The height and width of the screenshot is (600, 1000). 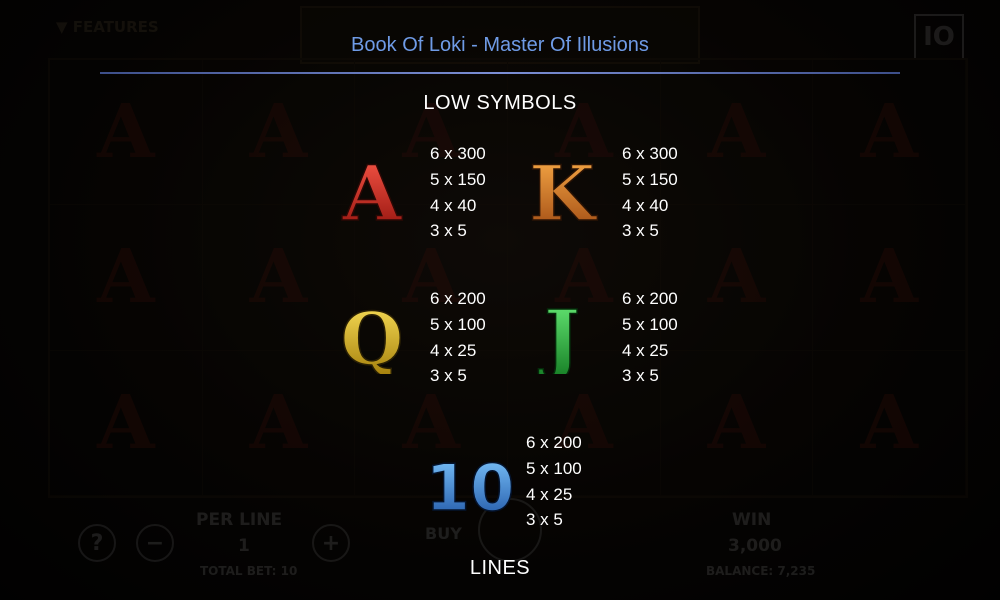 What do you see at coordinates (500, 568) in the screenshot?
I see `lines-heading: LINES` at bounding box center [500, 568].